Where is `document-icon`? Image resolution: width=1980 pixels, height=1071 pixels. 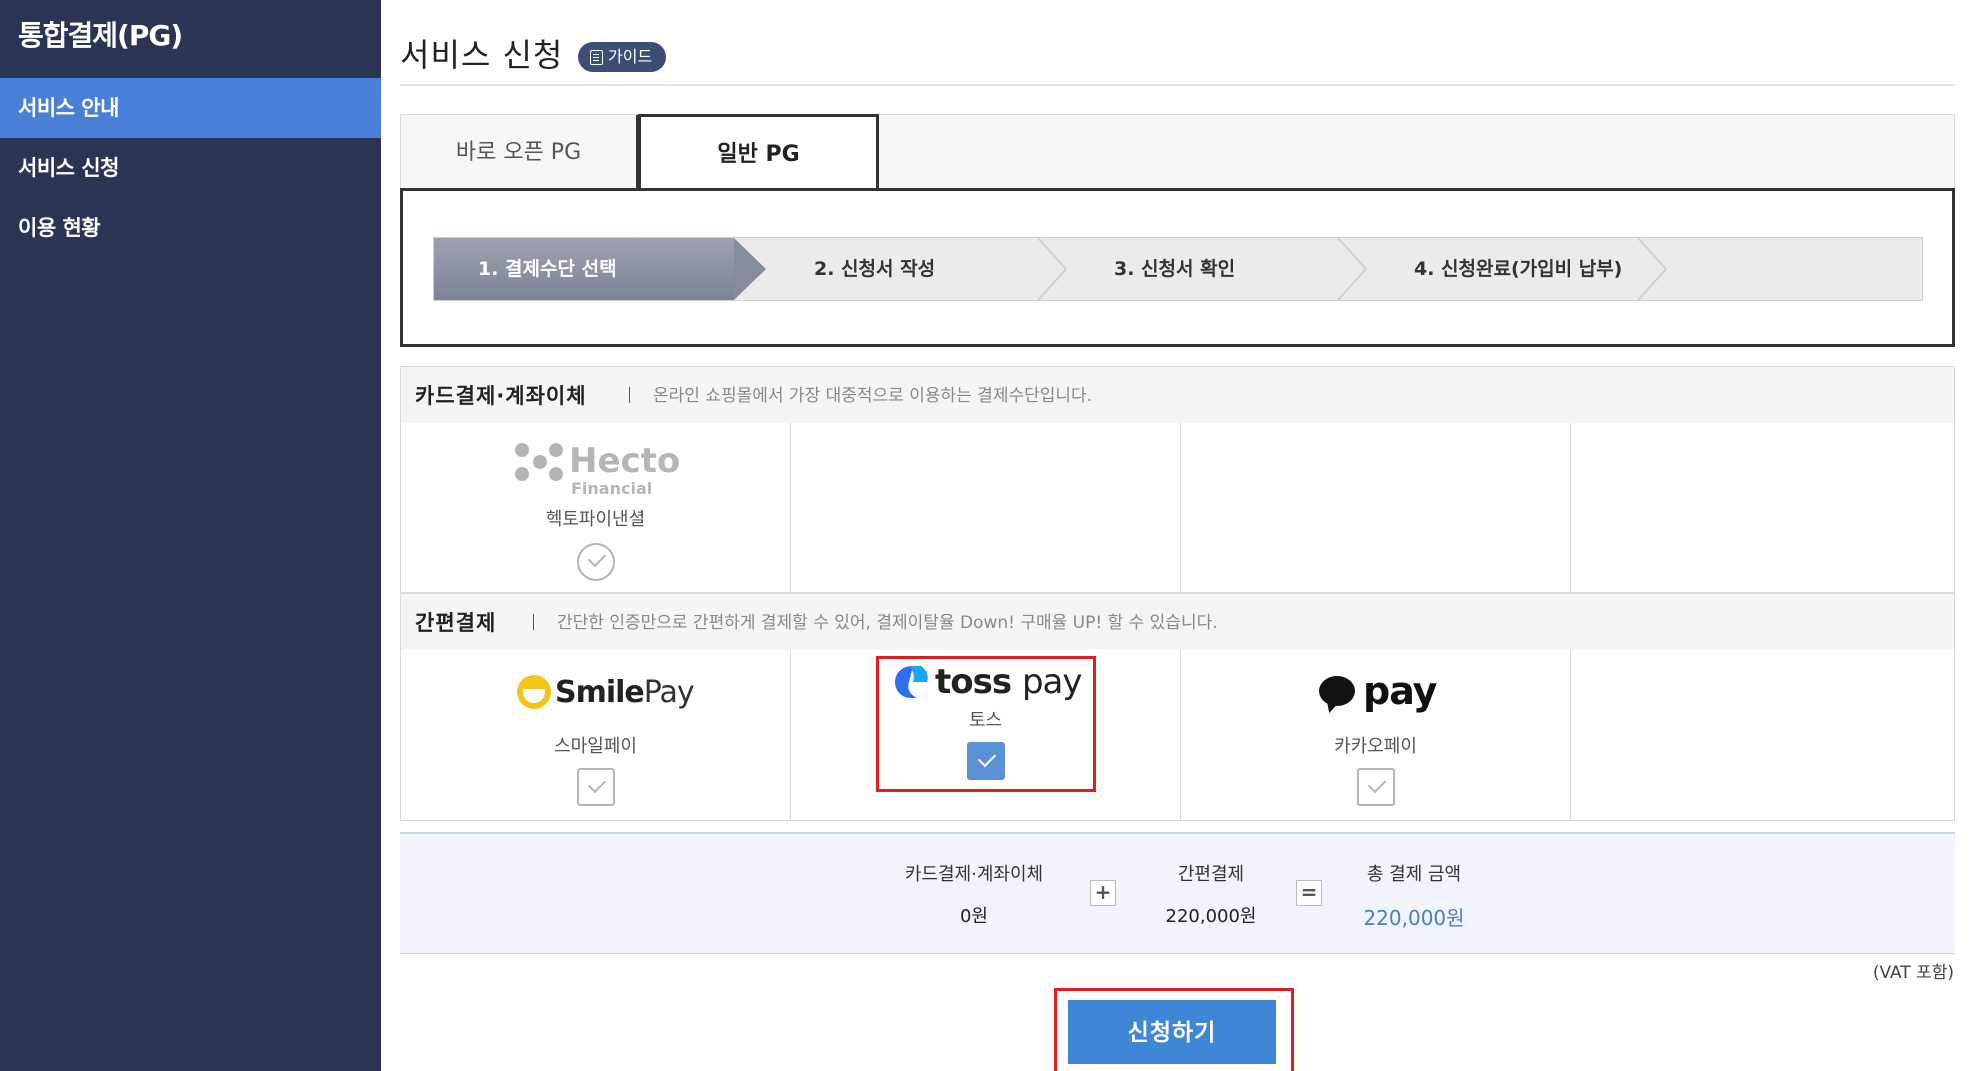
document-icon is located at coordinates (596, 57).